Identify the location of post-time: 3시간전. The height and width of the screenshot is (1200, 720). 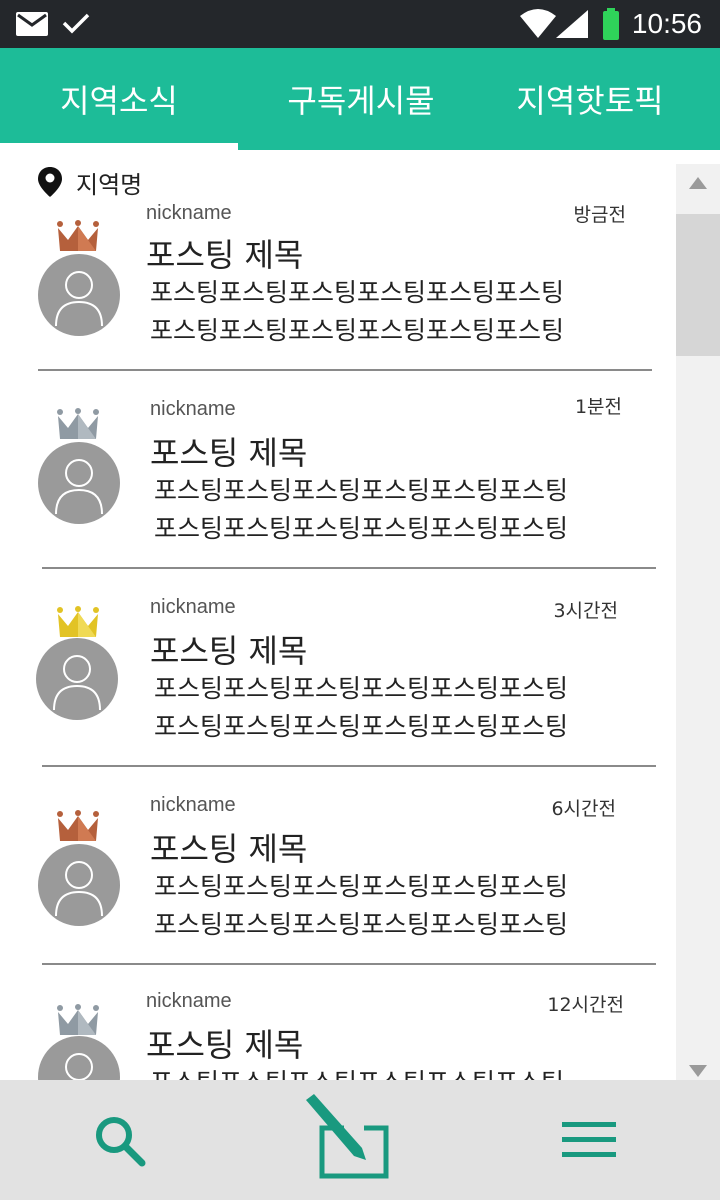
(585, 611).